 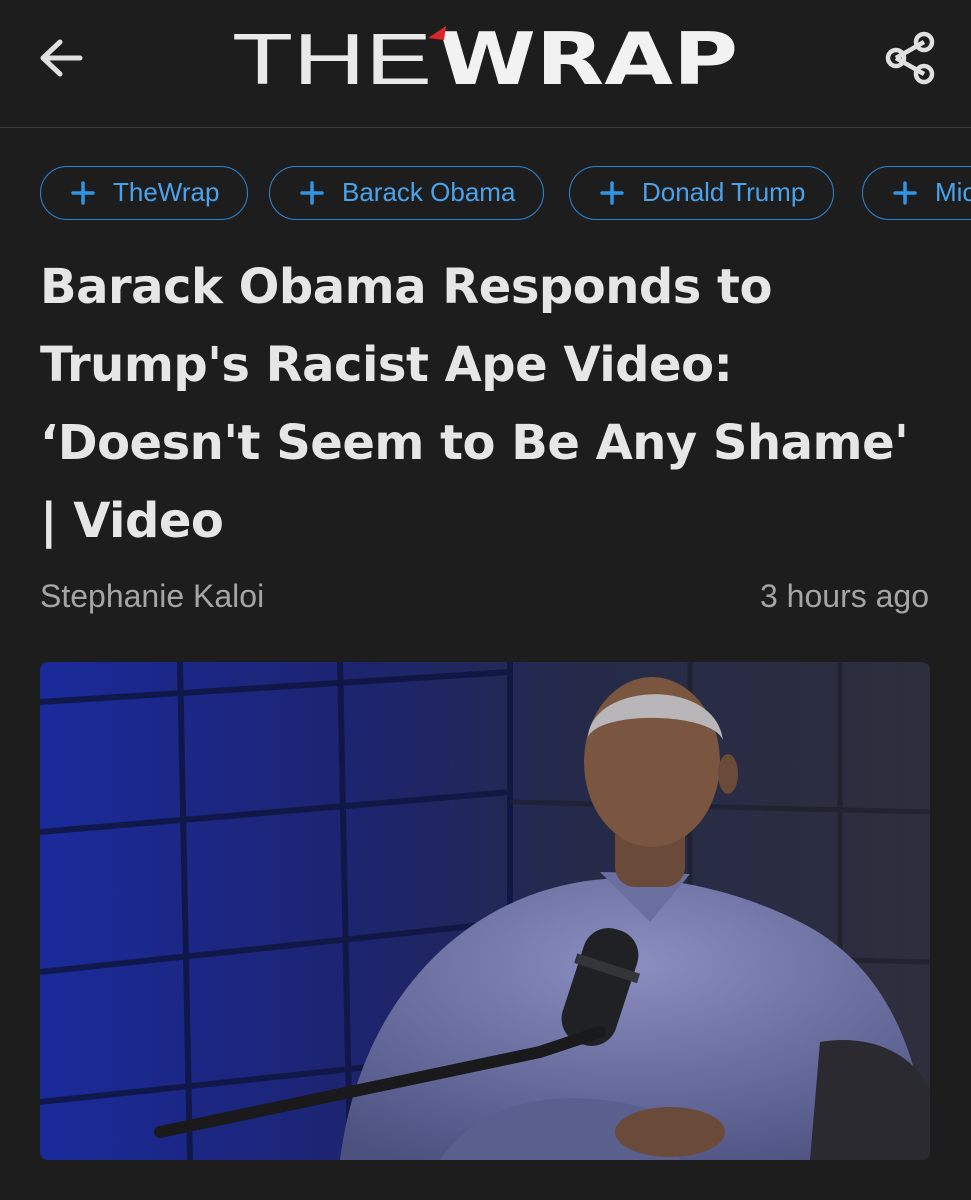 I want to click on headline-line: Trump's Racist Ape Video:, so click(x=386, y=365).